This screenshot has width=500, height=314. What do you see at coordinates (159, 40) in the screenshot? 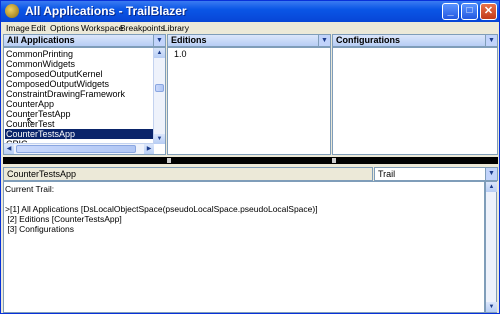
I see `applications-dropdown-icon: ▼` at bounding box center [159, 40].